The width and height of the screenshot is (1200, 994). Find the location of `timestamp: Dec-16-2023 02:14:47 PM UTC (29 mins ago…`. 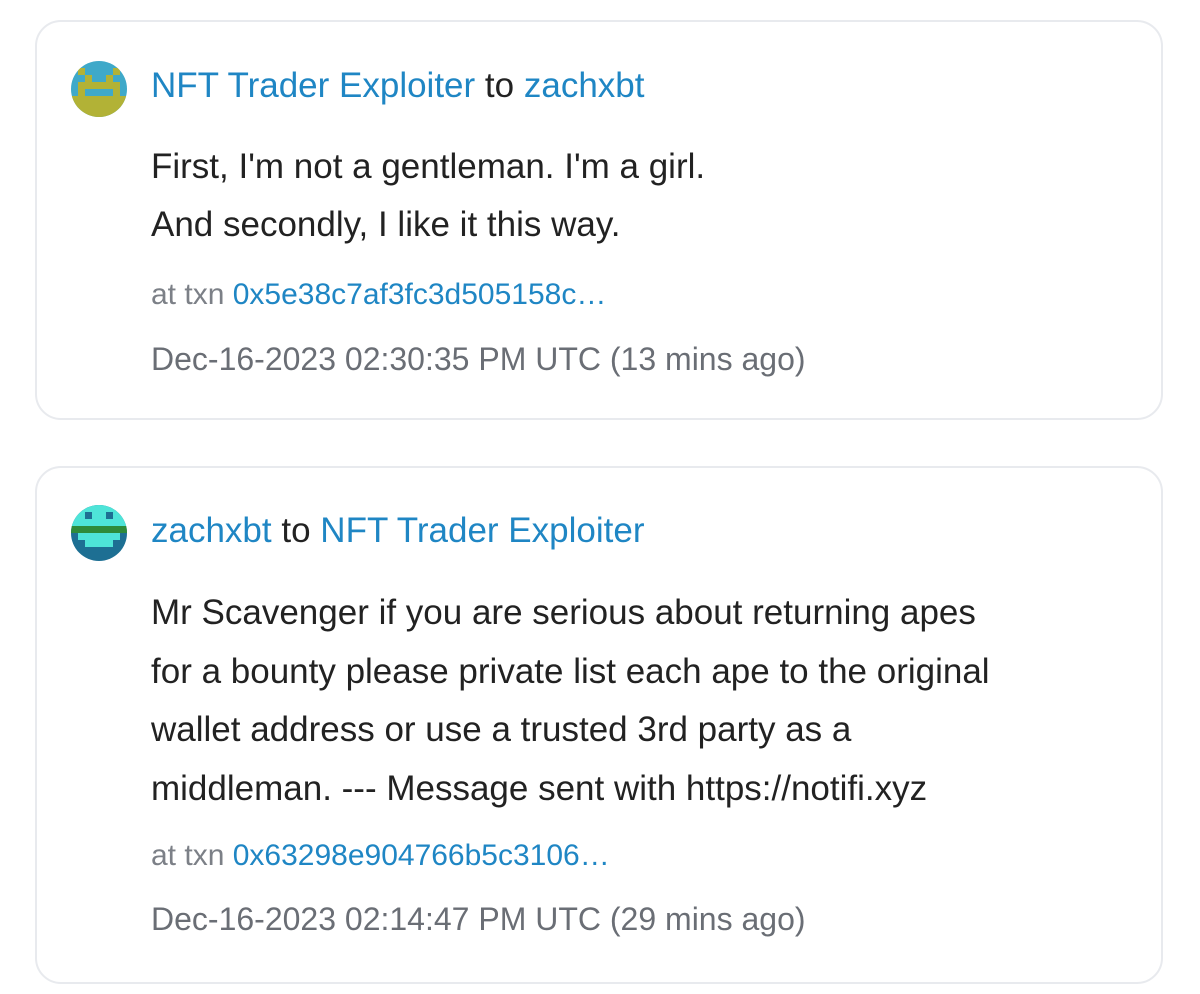

timestamp: Dec-16-2023 02:14:47 PM UTC (29 mins ago… is located at coordinates (478, 919).